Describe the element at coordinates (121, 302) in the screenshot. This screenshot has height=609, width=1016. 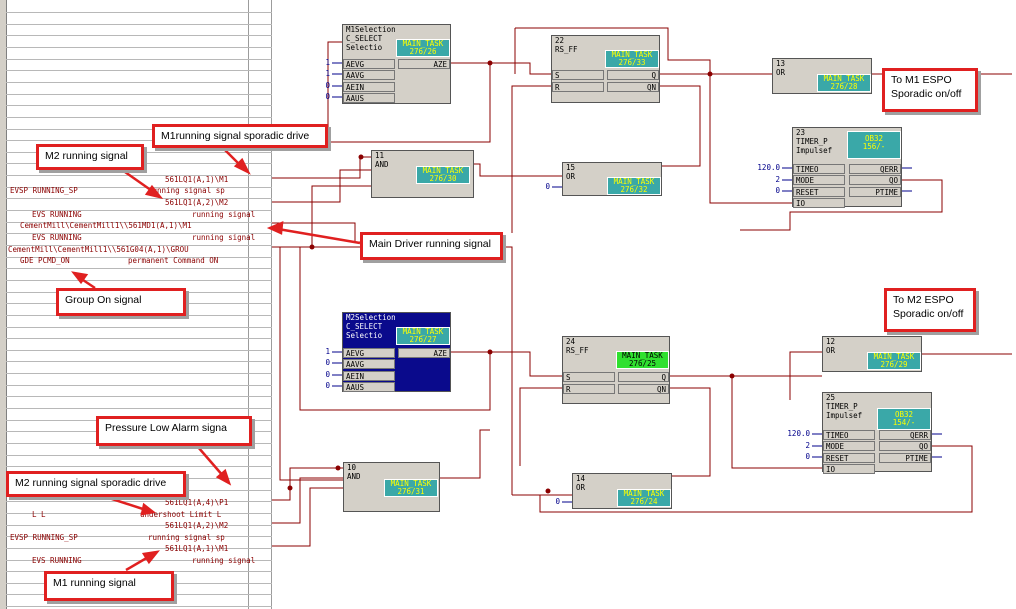
I see `callout-group-on: Group On signal` at that location.